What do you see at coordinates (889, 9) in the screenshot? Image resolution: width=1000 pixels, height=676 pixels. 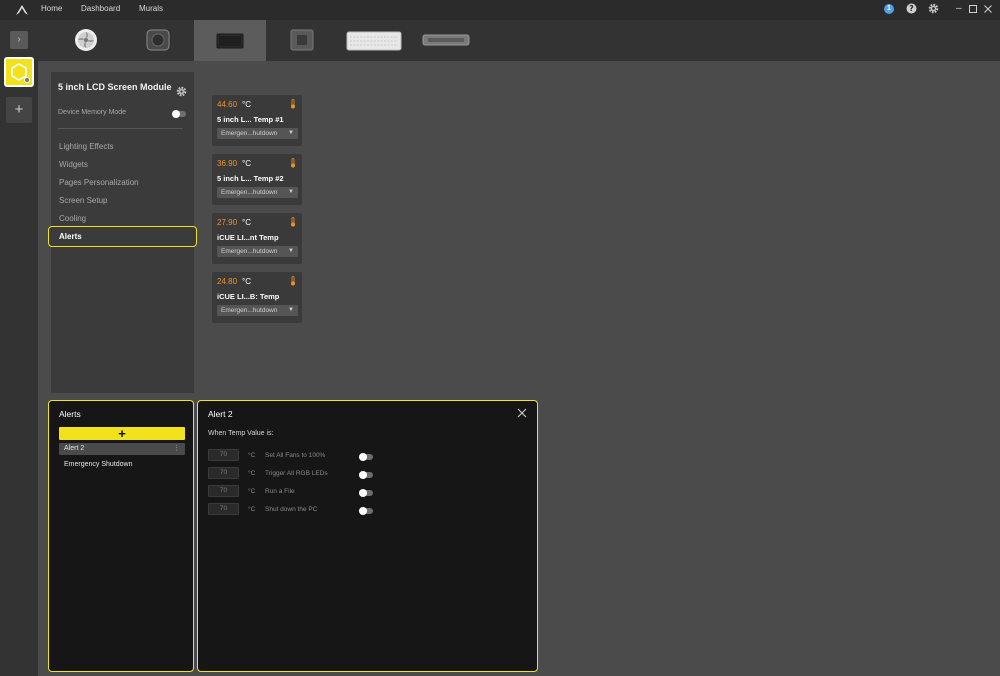 I see `notification-badge: 1` at bounding box center [889, 9].